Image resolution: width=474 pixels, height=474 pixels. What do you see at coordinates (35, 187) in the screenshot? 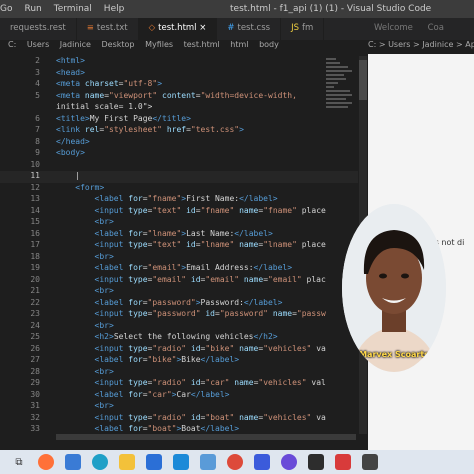
I see `line-number: 12` at bounding box center [35, 187].